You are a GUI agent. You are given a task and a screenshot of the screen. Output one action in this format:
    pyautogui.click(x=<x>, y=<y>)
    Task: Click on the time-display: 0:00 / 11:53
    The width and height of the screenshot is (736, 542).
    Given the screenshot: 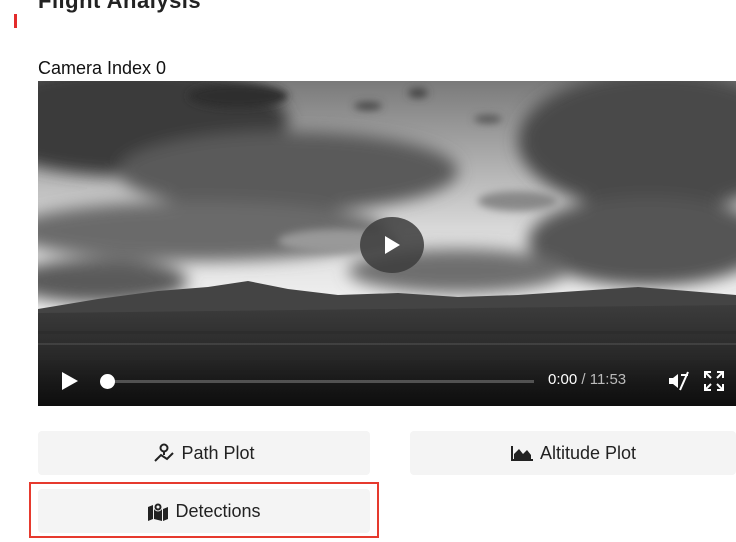 What is the action you would take?
    pyautogui.click(x=587, y=379)
    